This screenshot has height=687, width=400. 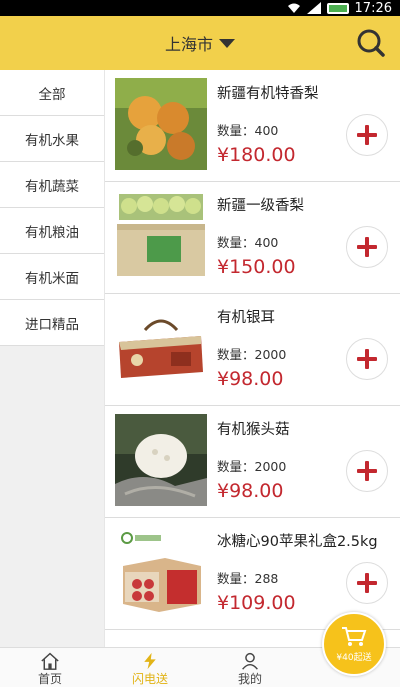 I want to click on category-organic-grain-oil: 有机粮油, so click(x=52, y=231).